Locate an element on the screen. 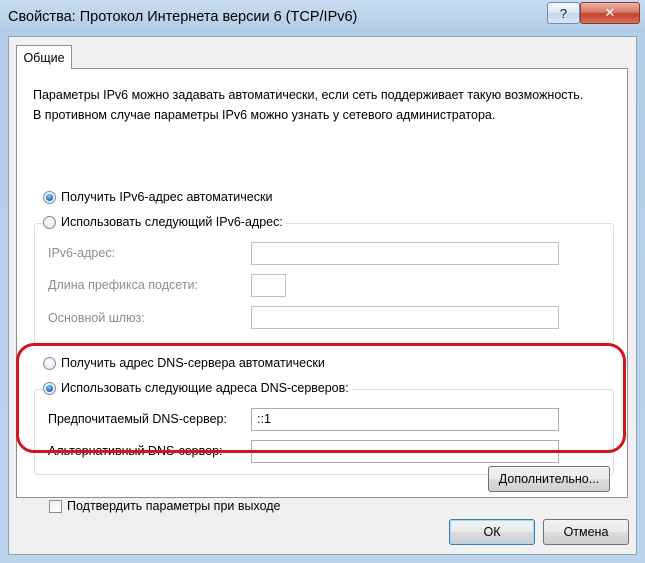 The width and height of the screenshot is (645, 563). validate-on-exit-label: Подтвердить параметры при выходе is located at coordinates (174, 506).